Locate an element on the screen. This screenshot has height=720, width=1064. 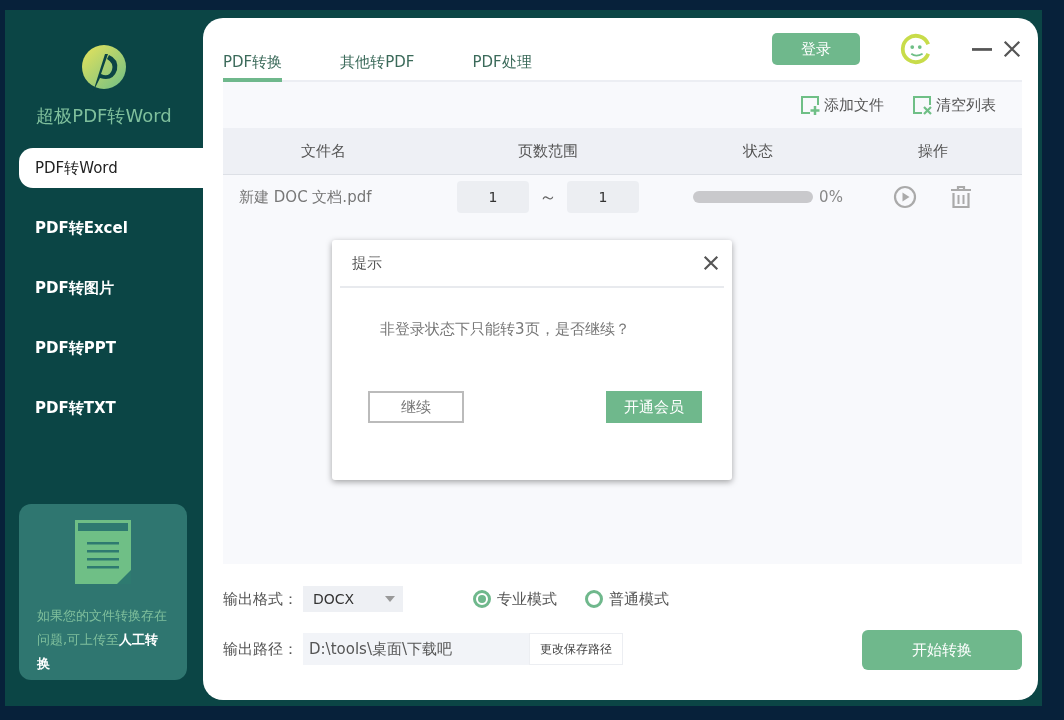
dialog-message: 非登录状态下只能转3页，是否继续？ is located at coordinates (505, 329).